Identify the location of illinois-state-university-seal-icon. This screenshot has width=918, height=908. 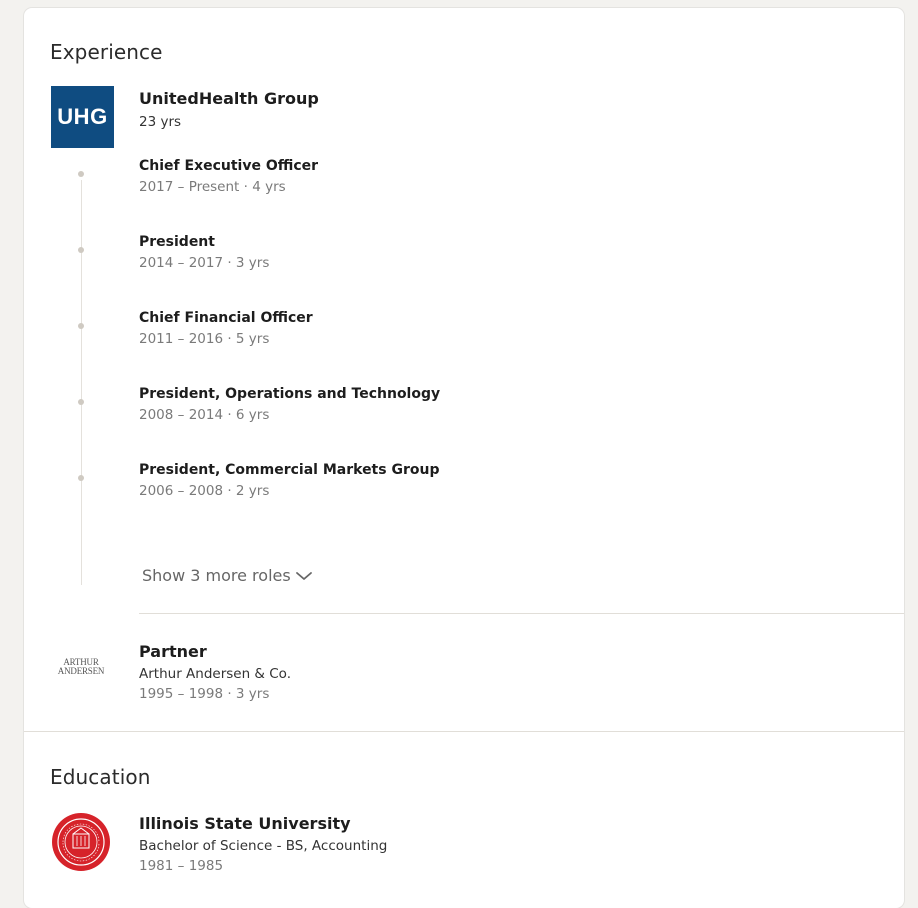
(81, 842).